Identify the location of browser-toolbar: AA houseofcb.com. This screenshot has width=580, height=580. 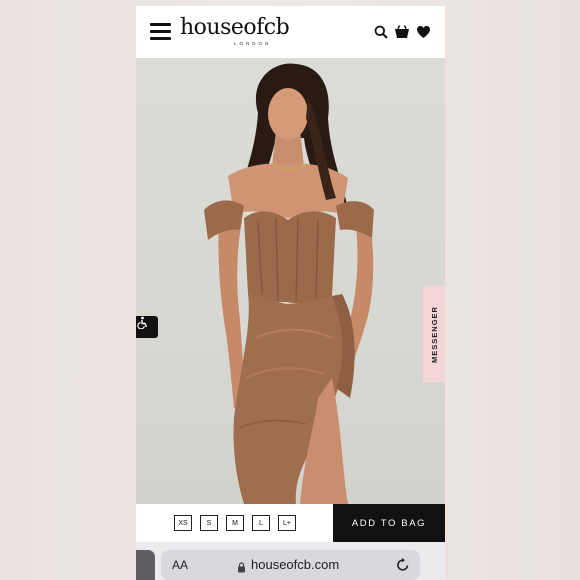
(290, 561).